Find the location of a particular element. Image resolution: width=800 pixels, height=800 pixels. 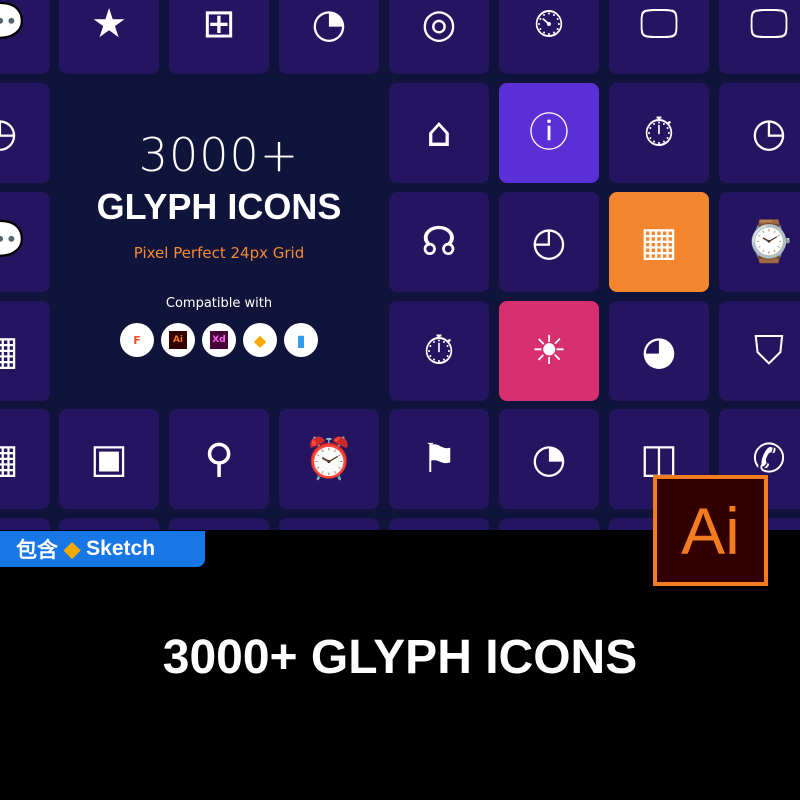

calendar-x-icon: ▦ is located at coordinates (659, 242).